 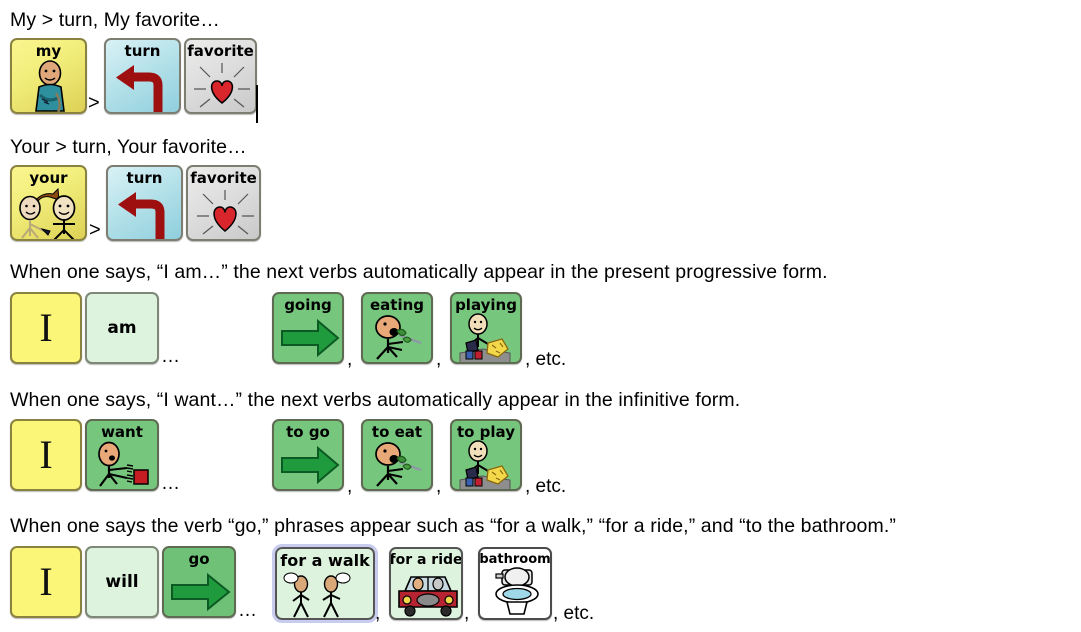 I want to click on symbol-card-am: am, so click(x=122, y=328).